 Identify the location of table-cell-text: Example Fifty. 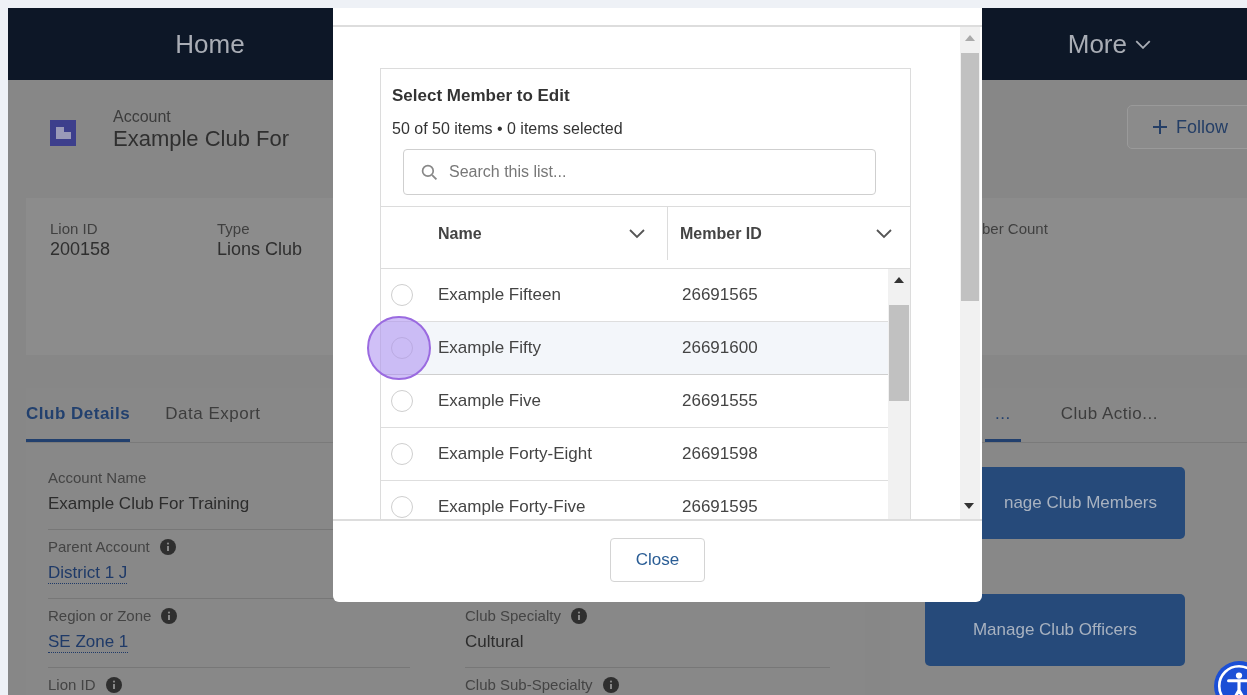
(490, 348).